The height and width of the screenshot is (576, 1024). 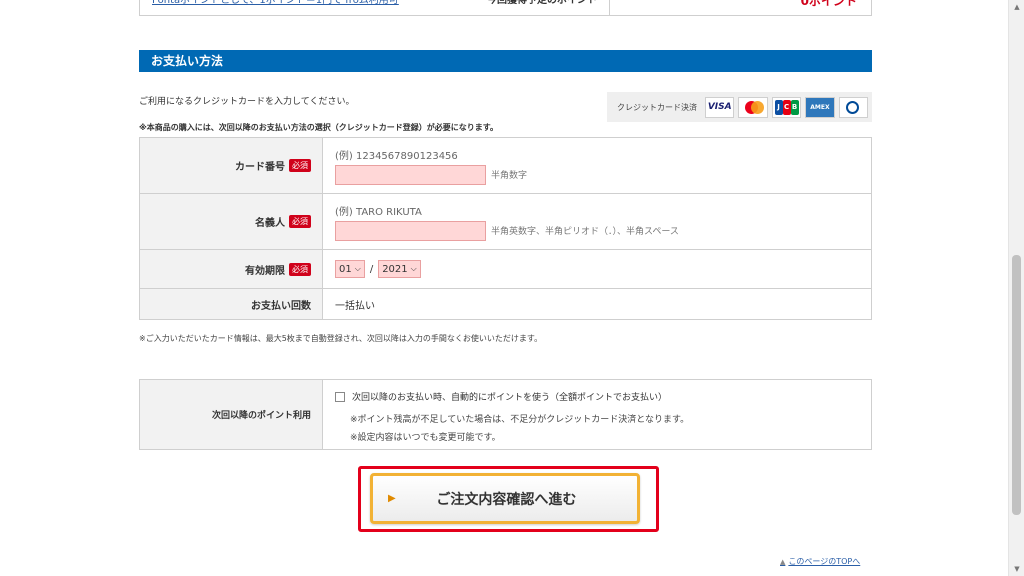 I want to click on points-earned-value: 0ポイント, so click(x=740, y=7).